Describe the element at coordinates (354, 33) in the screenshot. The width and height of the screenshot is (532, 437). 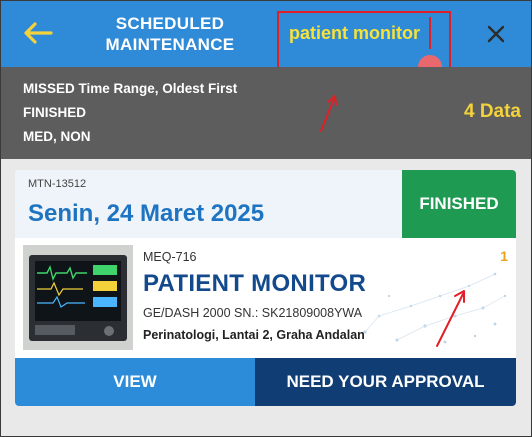
I see `search-input-value: patient monitor` at that location.